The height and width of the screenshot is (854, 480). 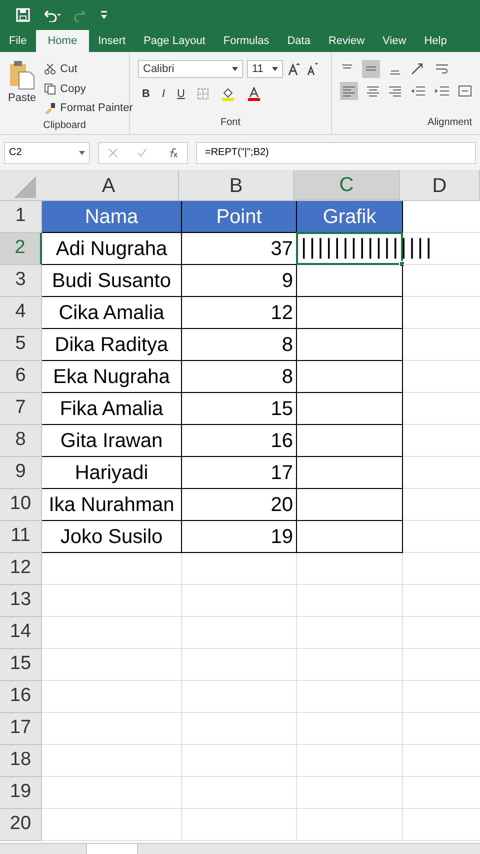 I want to click on row-header: 16, so click(x=21, y=697).